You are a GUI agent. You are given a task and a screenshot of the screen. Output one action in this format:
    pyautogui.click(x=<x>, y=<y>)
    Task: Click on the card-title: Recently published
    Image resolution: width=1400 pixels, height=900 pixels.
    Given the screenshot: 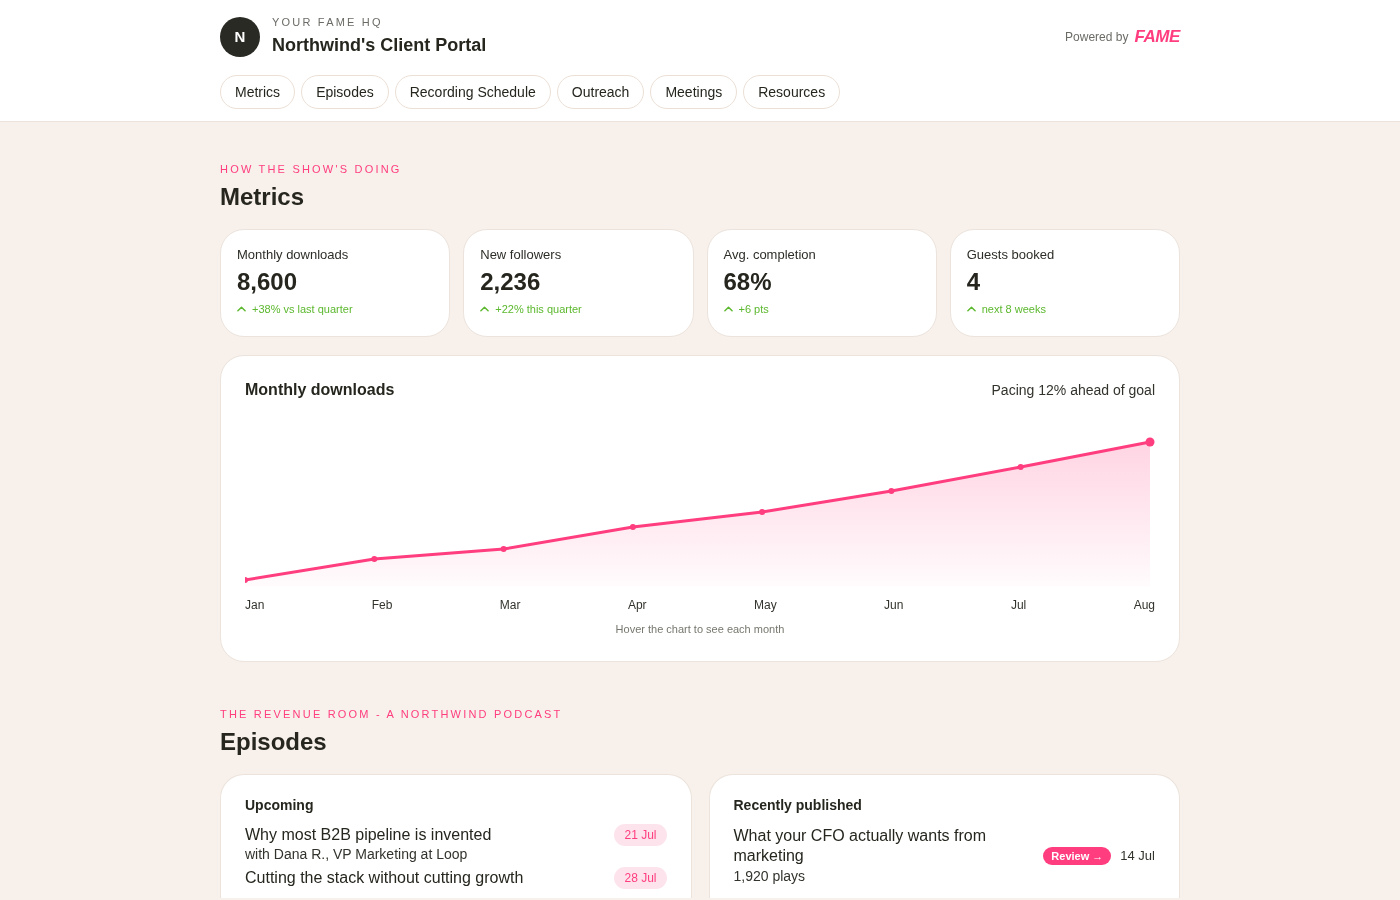 What is the action you would take?
    pyautogui.click(x=798, y=805)
    